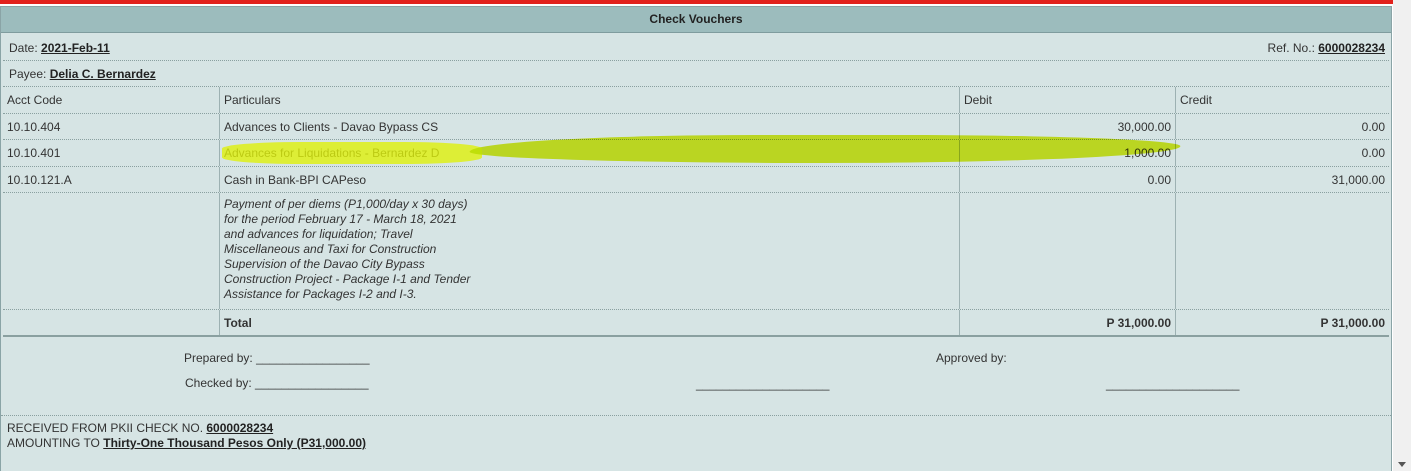 The width and height of the screenshot is (1411, 471). Describe the element at coordinates (23, 48) in the screenshot. I see `date-label: Date:` at that location.